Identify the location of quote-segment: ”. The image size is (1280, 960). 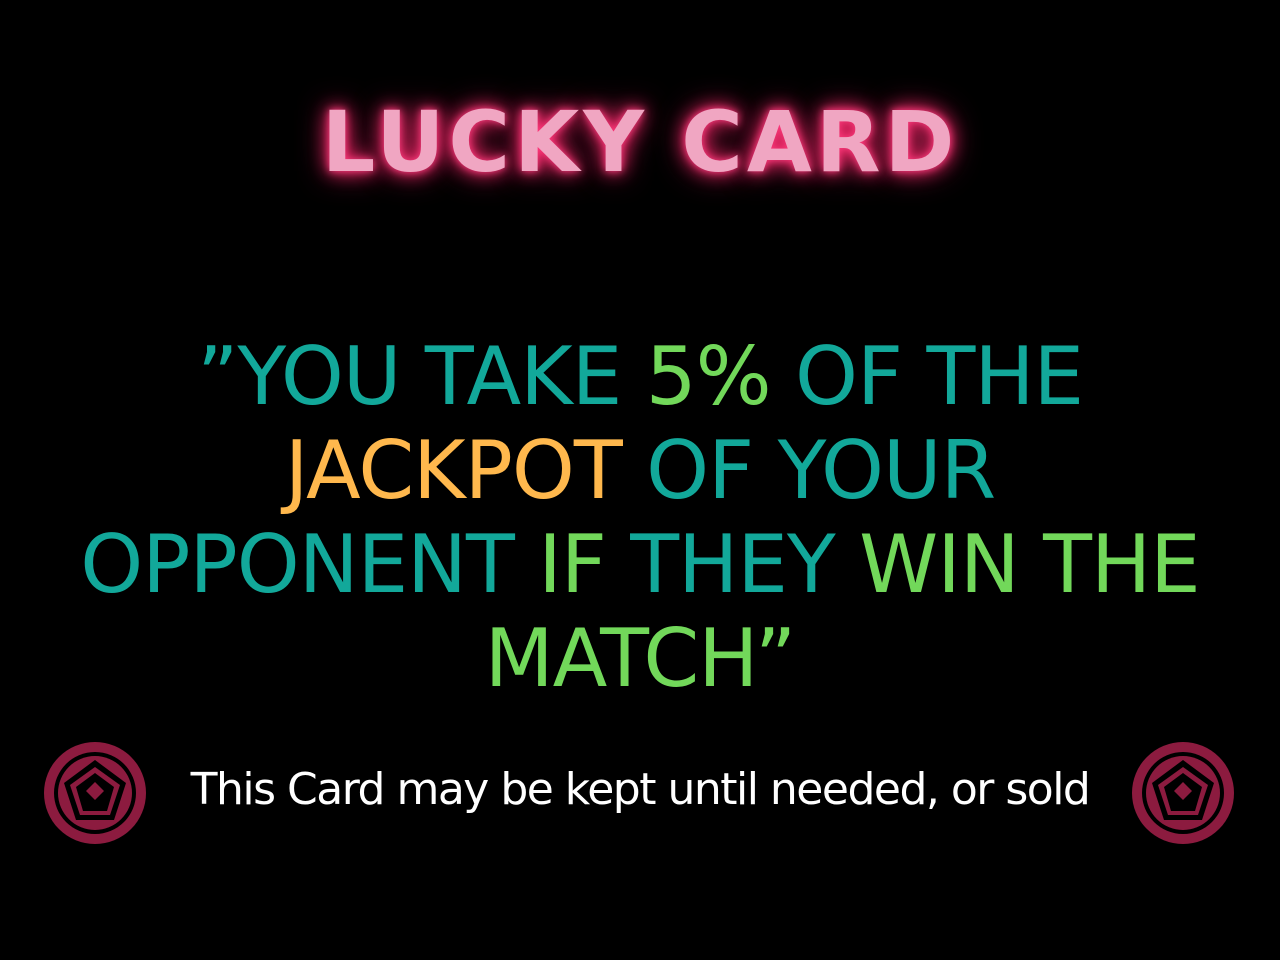
(775, 658).